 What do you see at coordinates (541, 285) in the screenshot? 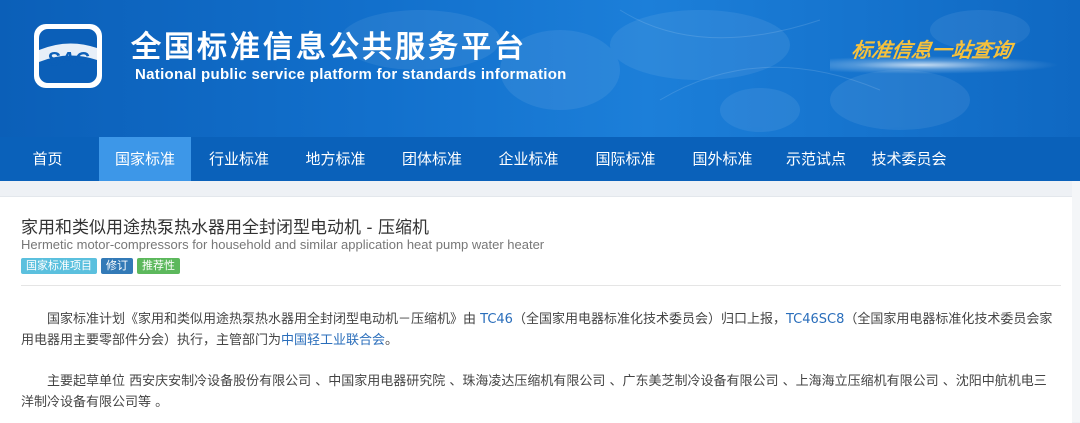
I see `divider` at bounding box center [541, 285].